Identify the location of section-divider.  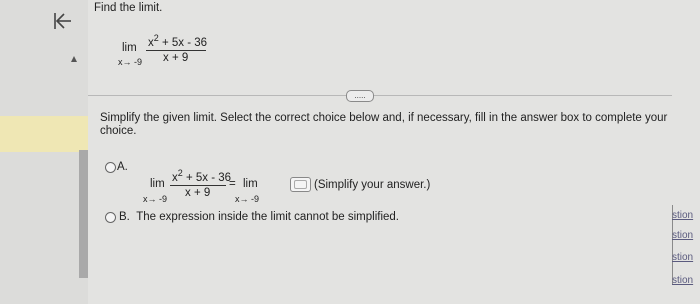
(380, 95).